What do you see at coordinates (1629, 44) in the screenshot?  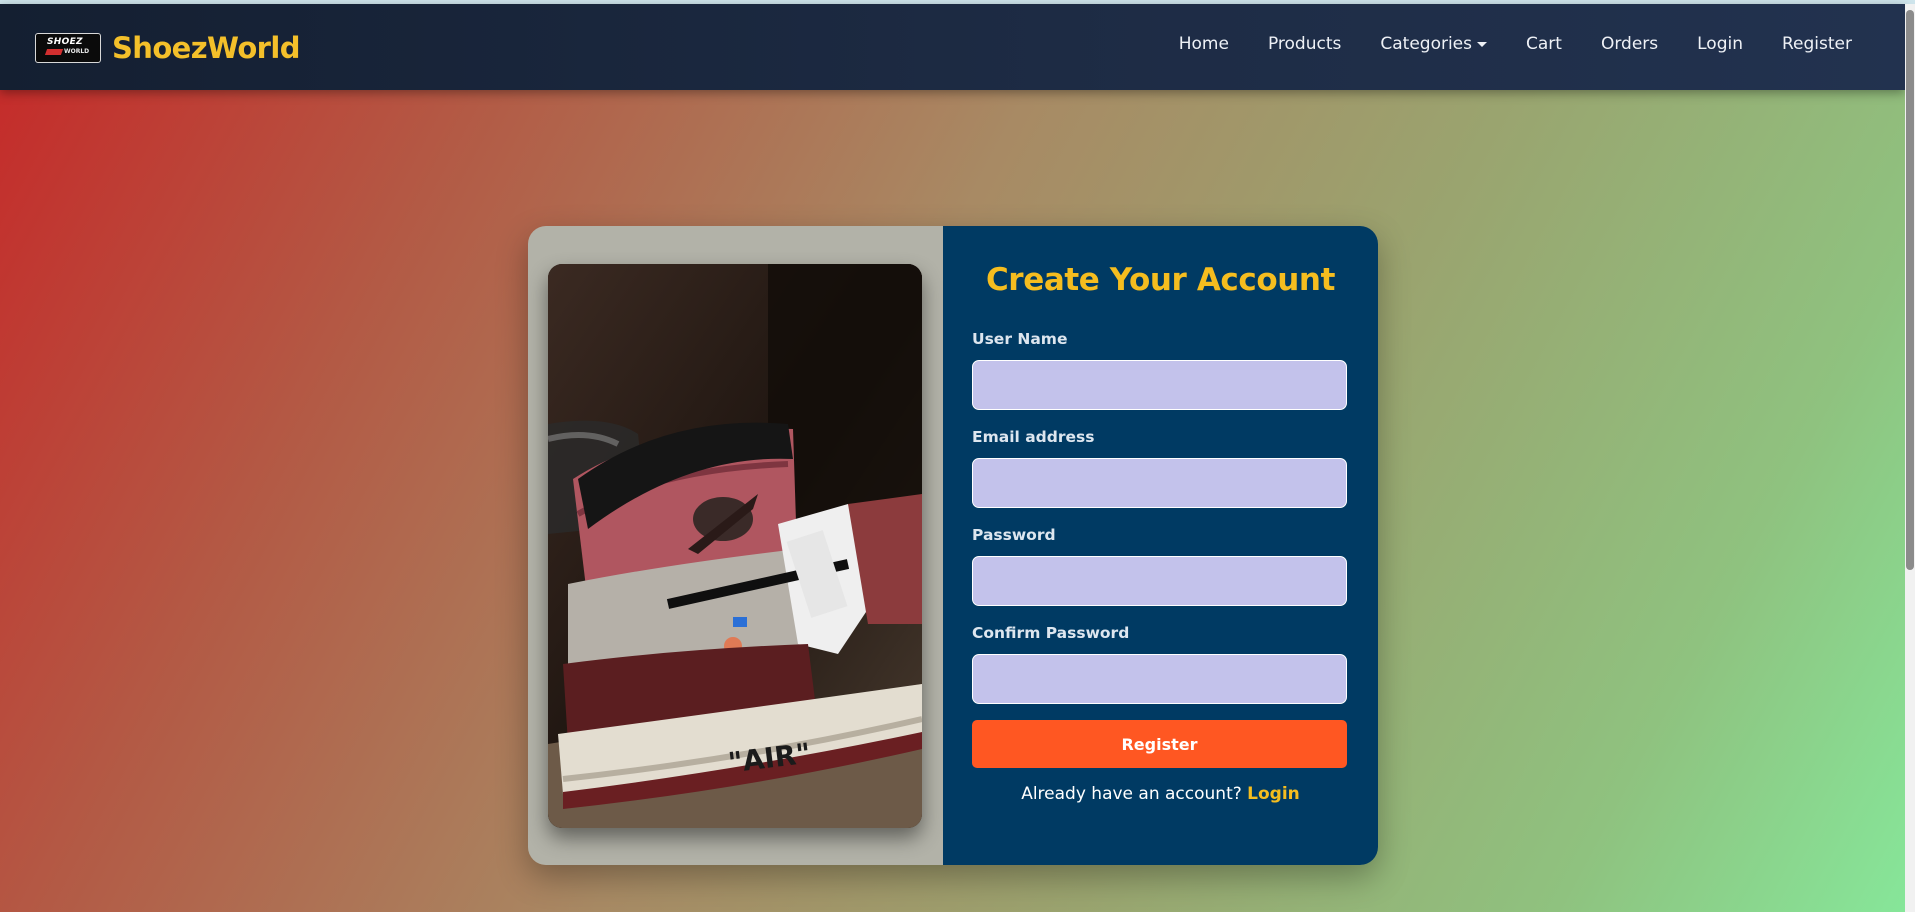 I see `nav-orders: Orders` at bounding box center [1629, 44].